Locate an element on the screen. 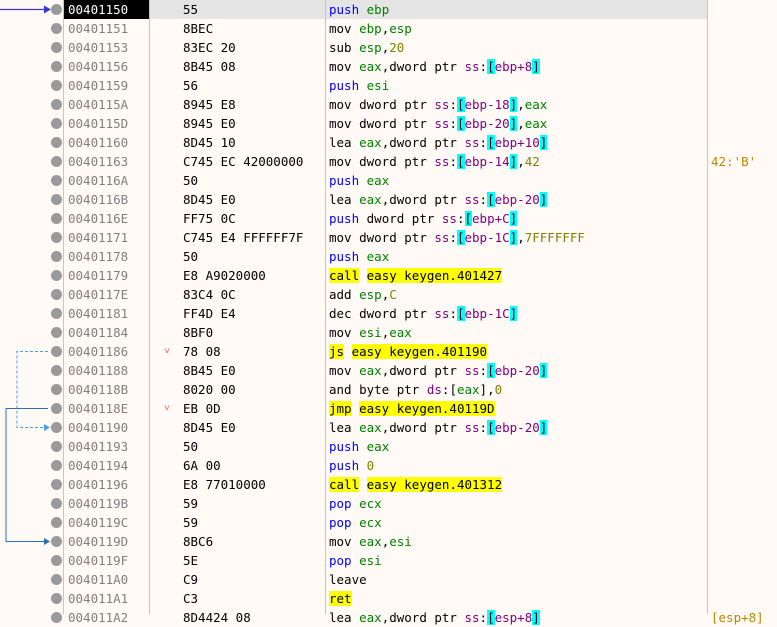 This screenshot has width=777, height=627. instruction-text: pop ecx is located at coordinates (355, 503).